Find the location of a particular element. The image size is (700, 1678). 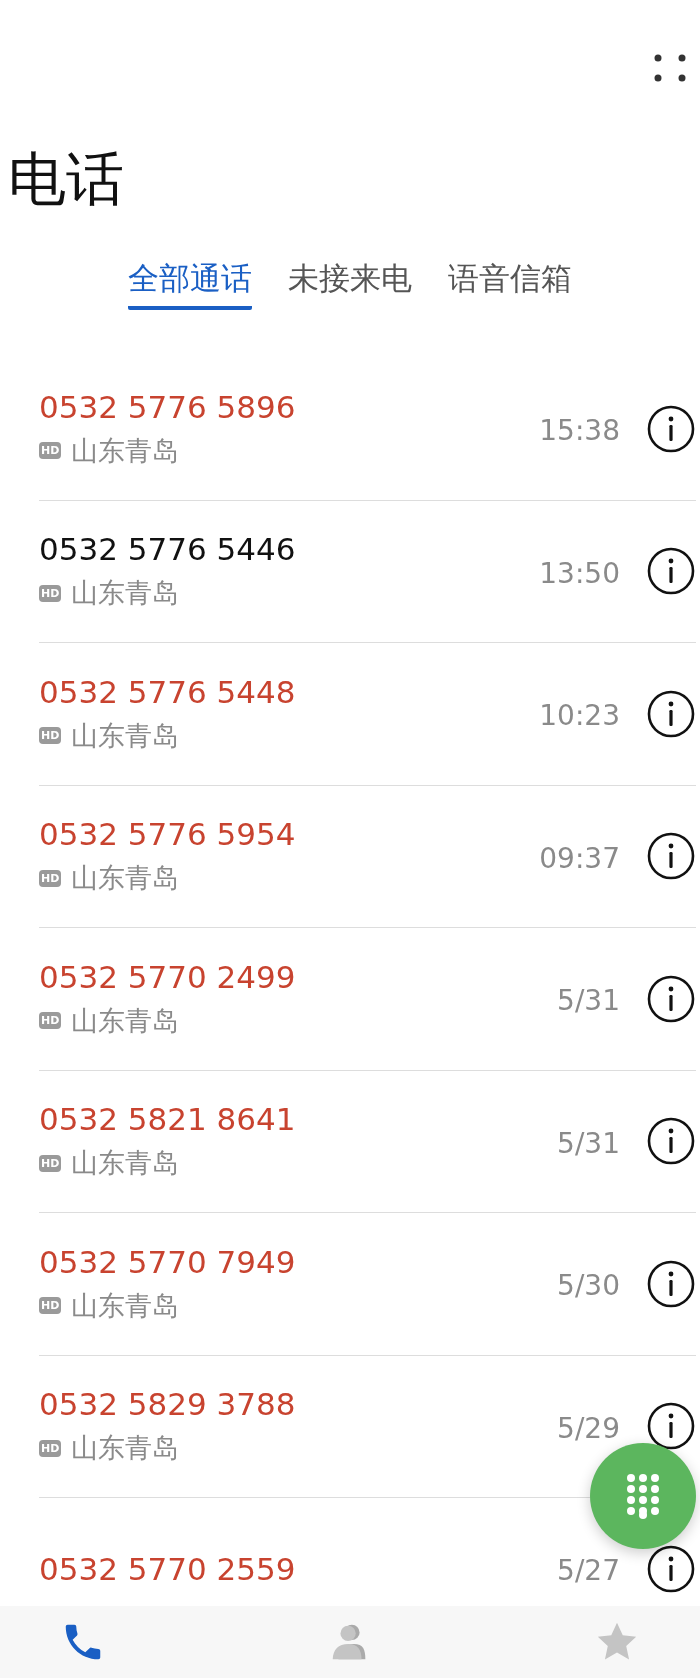

call-time: 15:38 is located at coordinates (579, 431).